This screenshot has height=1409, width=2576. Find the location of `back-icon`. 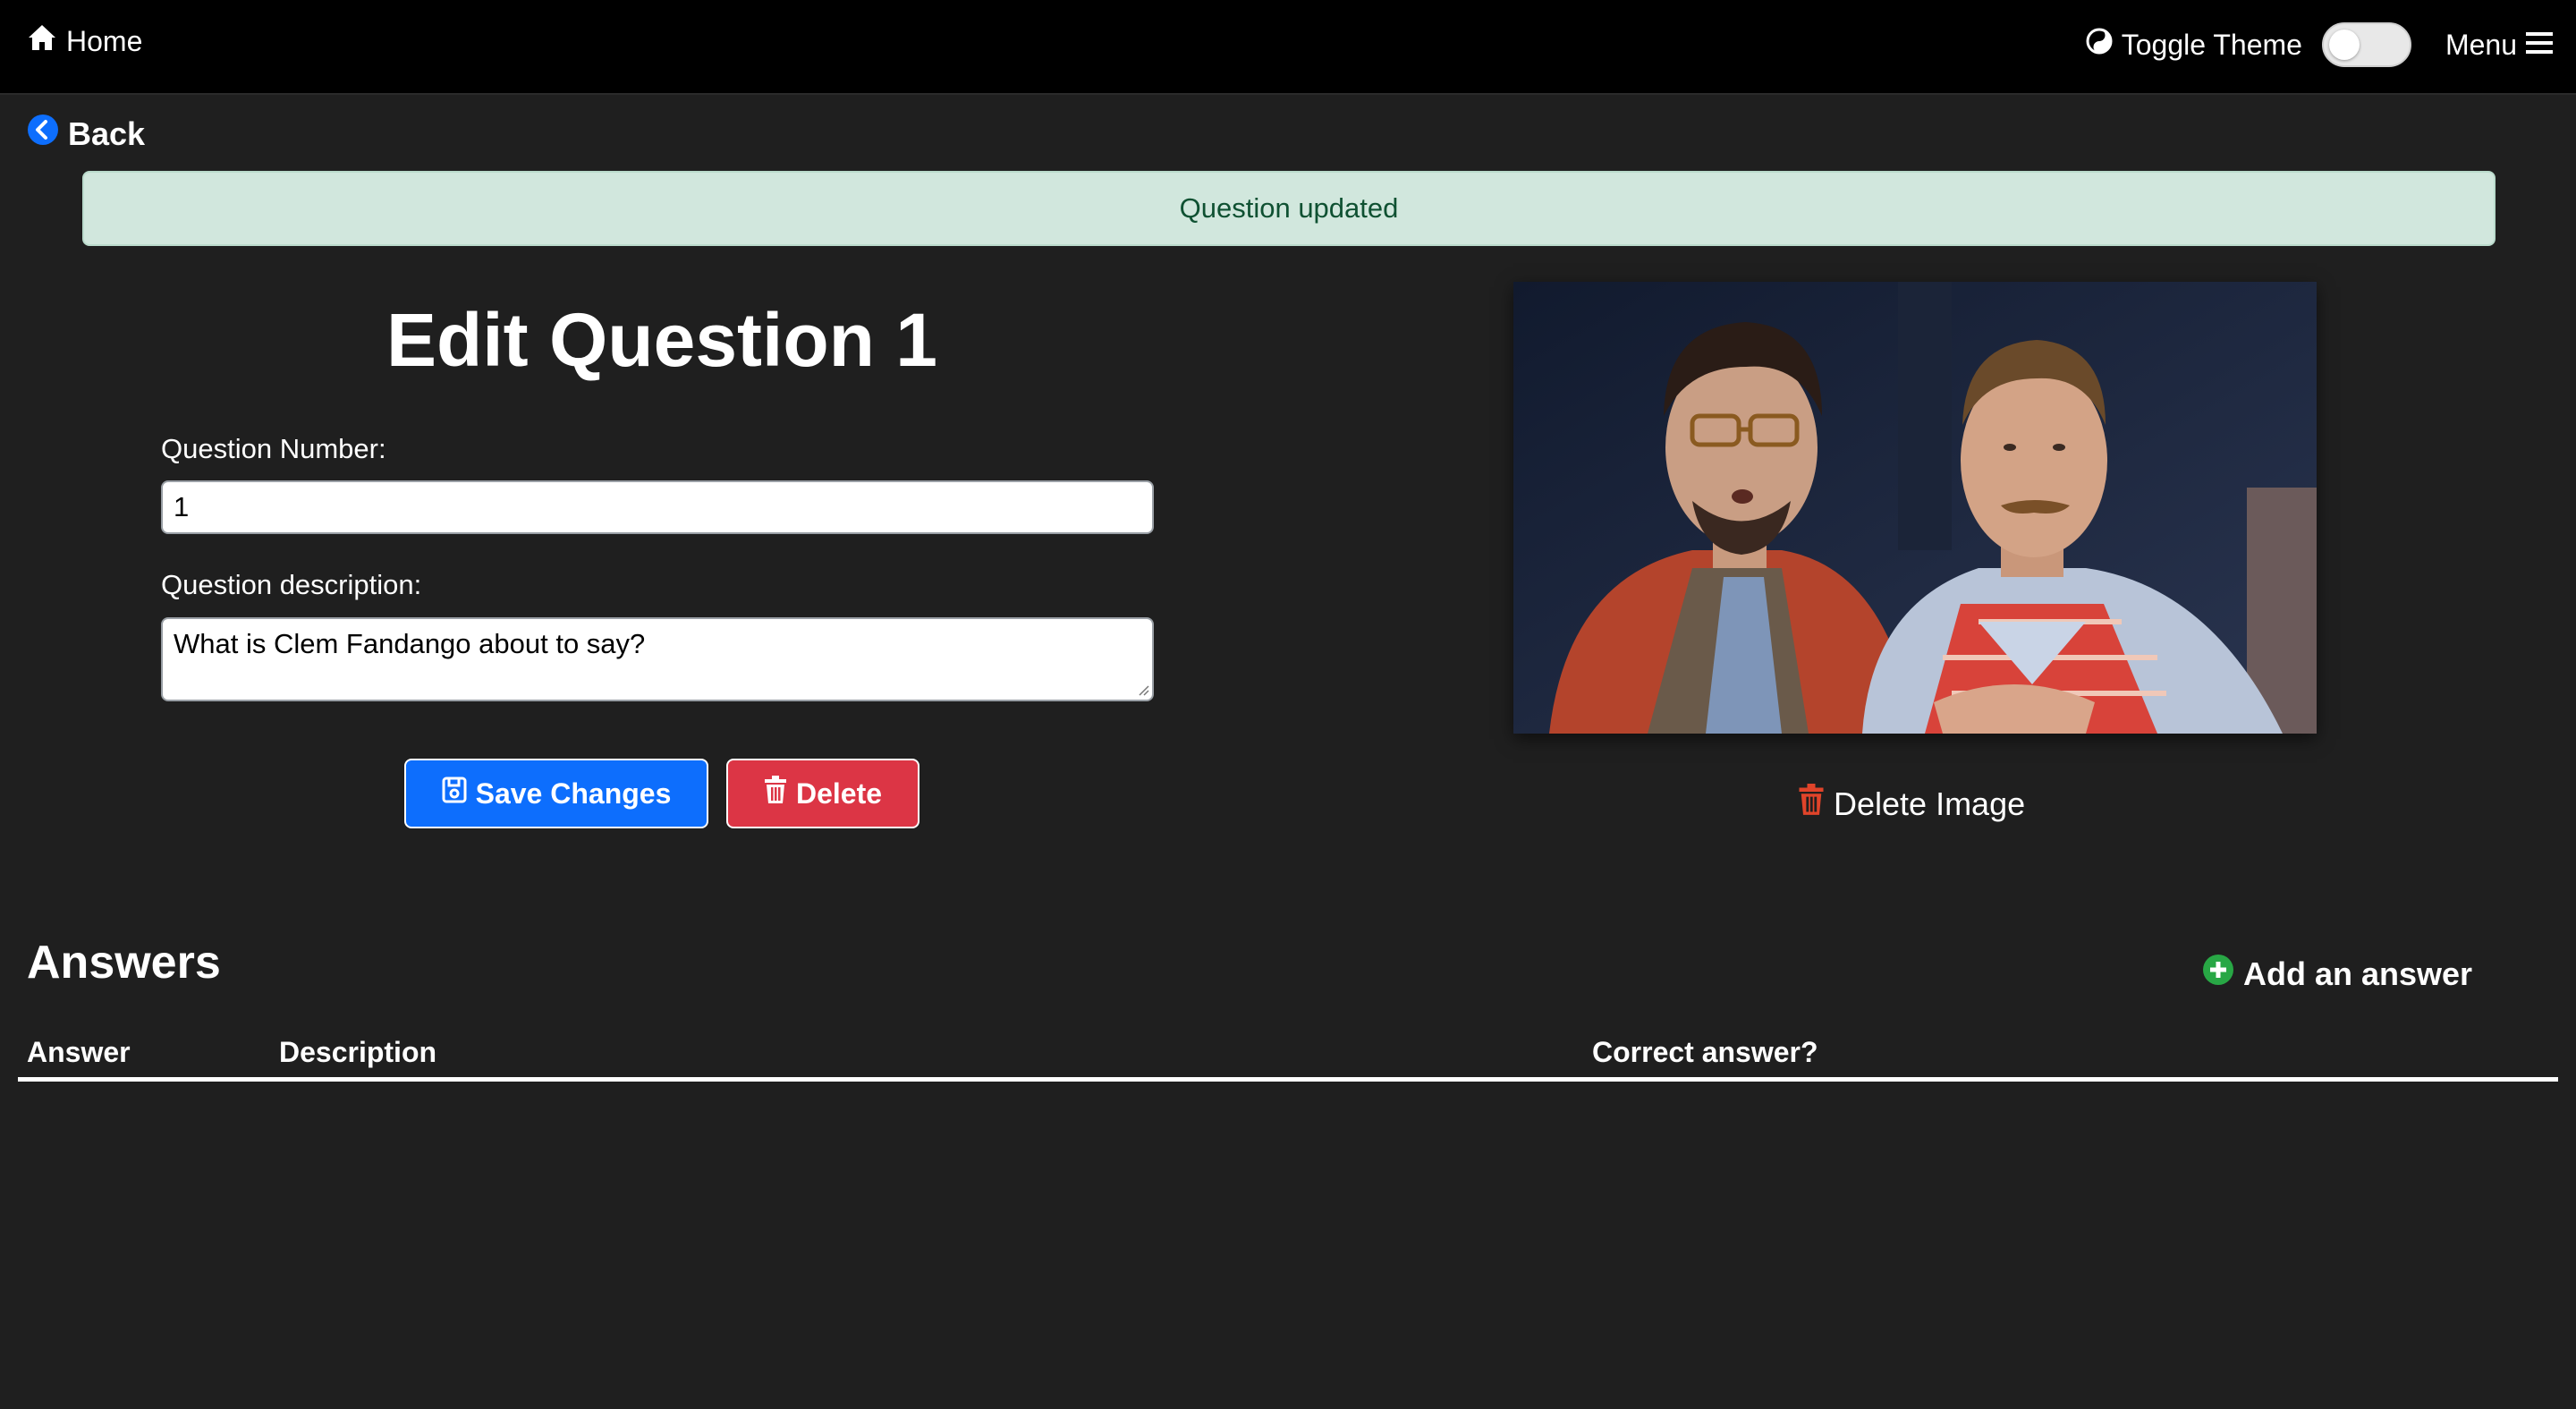

back-icon is located at coordinates (43, 134).